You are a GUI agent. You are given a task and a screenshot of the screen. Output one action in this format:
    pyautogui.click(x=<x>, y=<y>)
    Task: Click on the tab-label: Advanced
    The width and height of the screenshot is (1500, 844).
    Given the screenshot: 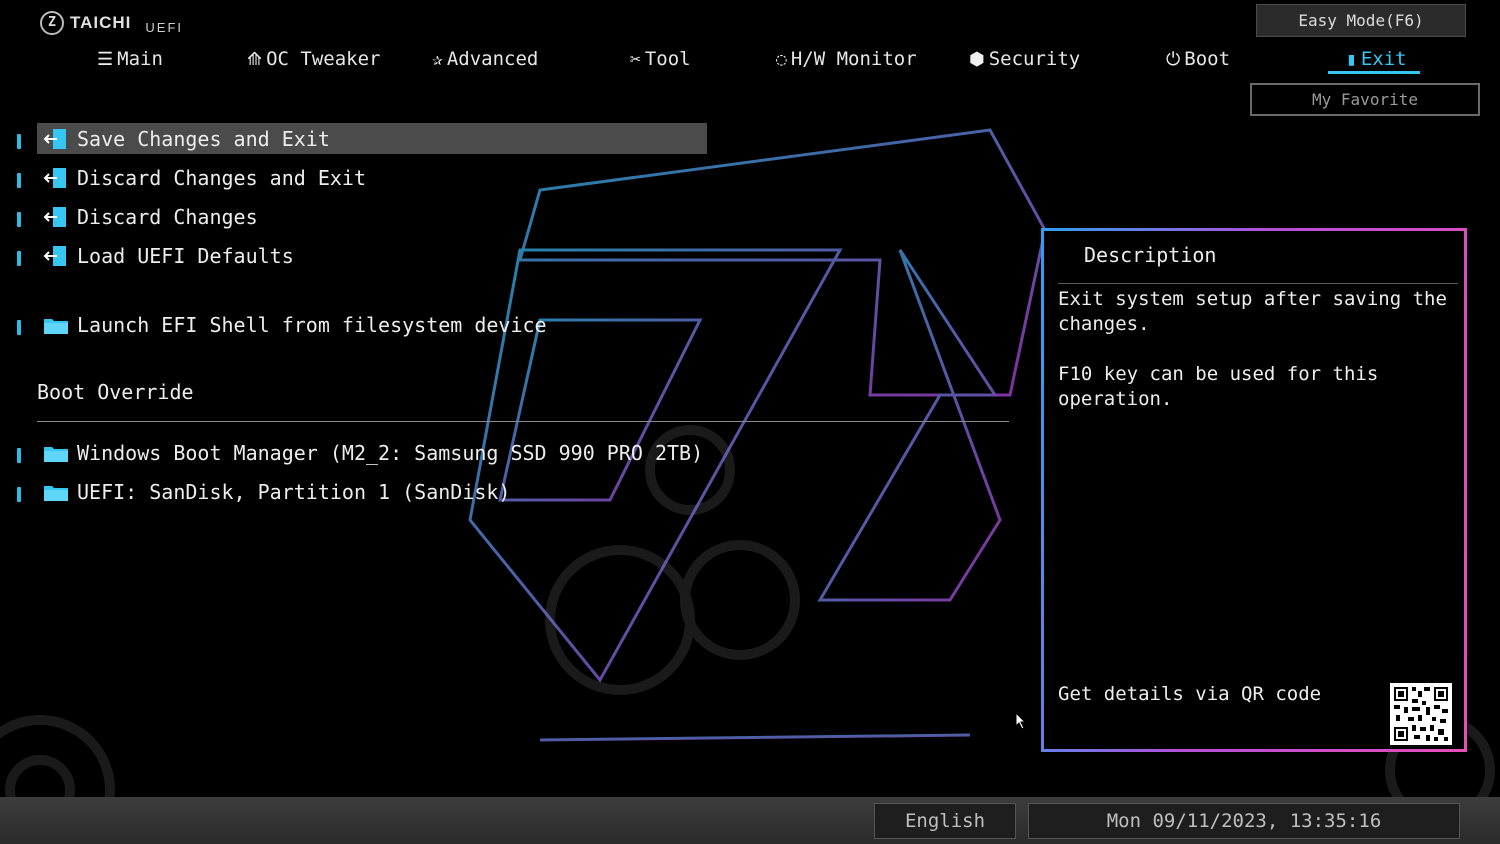 What is the action you would take?
    pyautogui.click(x=492, y=59)
    